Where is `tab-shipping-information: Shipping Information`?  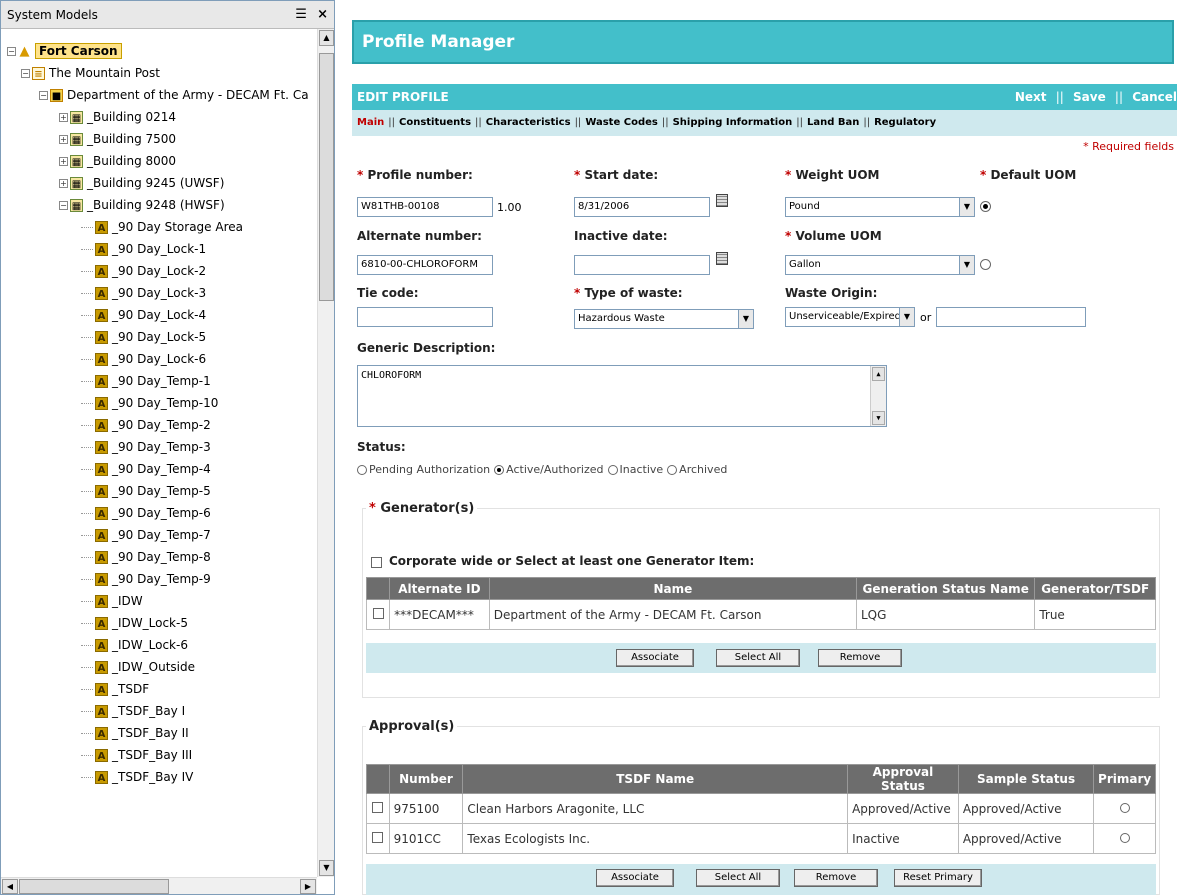 tab-shipping-information: Shipping Information is located at coordinates (733, 122).